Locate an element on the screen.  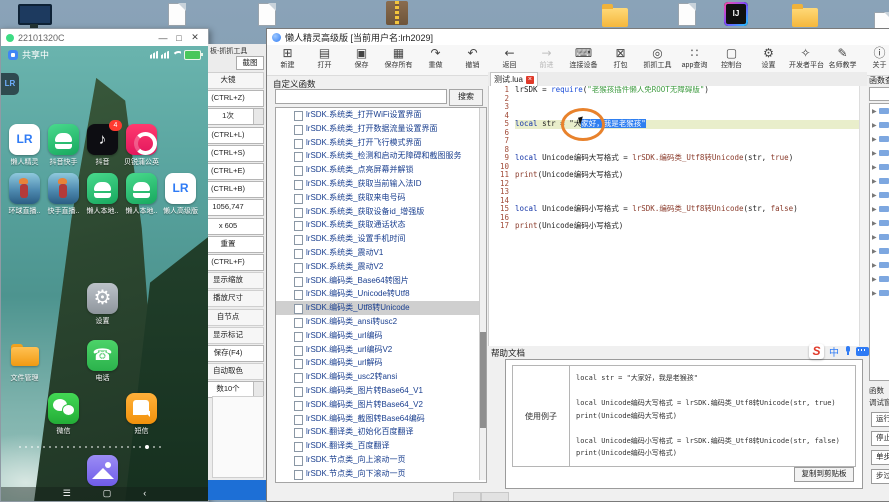
toolbar-back-arrow-button: ← 返回 is located at coordinates (509, 60).